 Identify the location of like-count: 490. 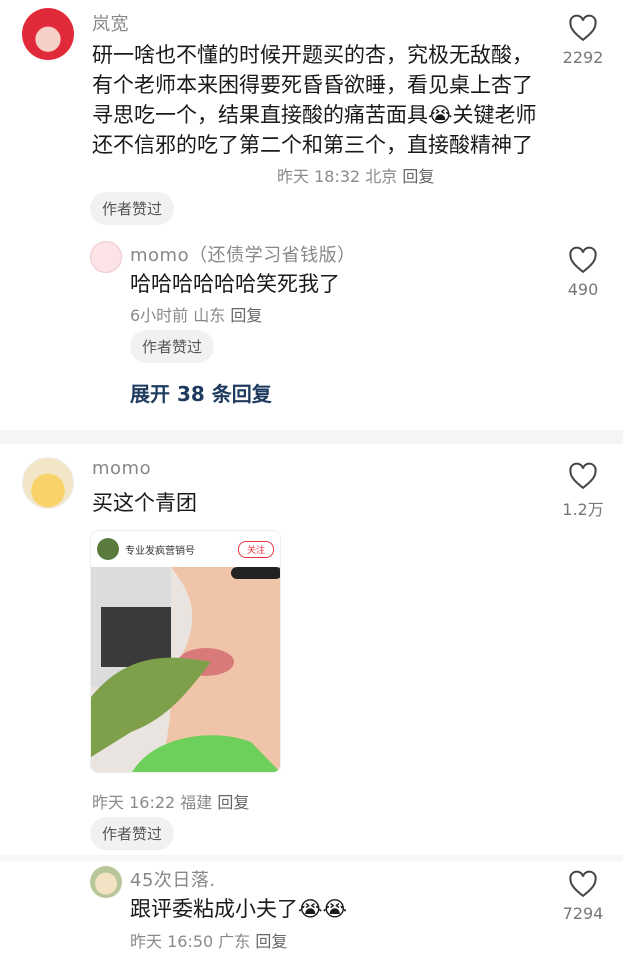
(583, 289).